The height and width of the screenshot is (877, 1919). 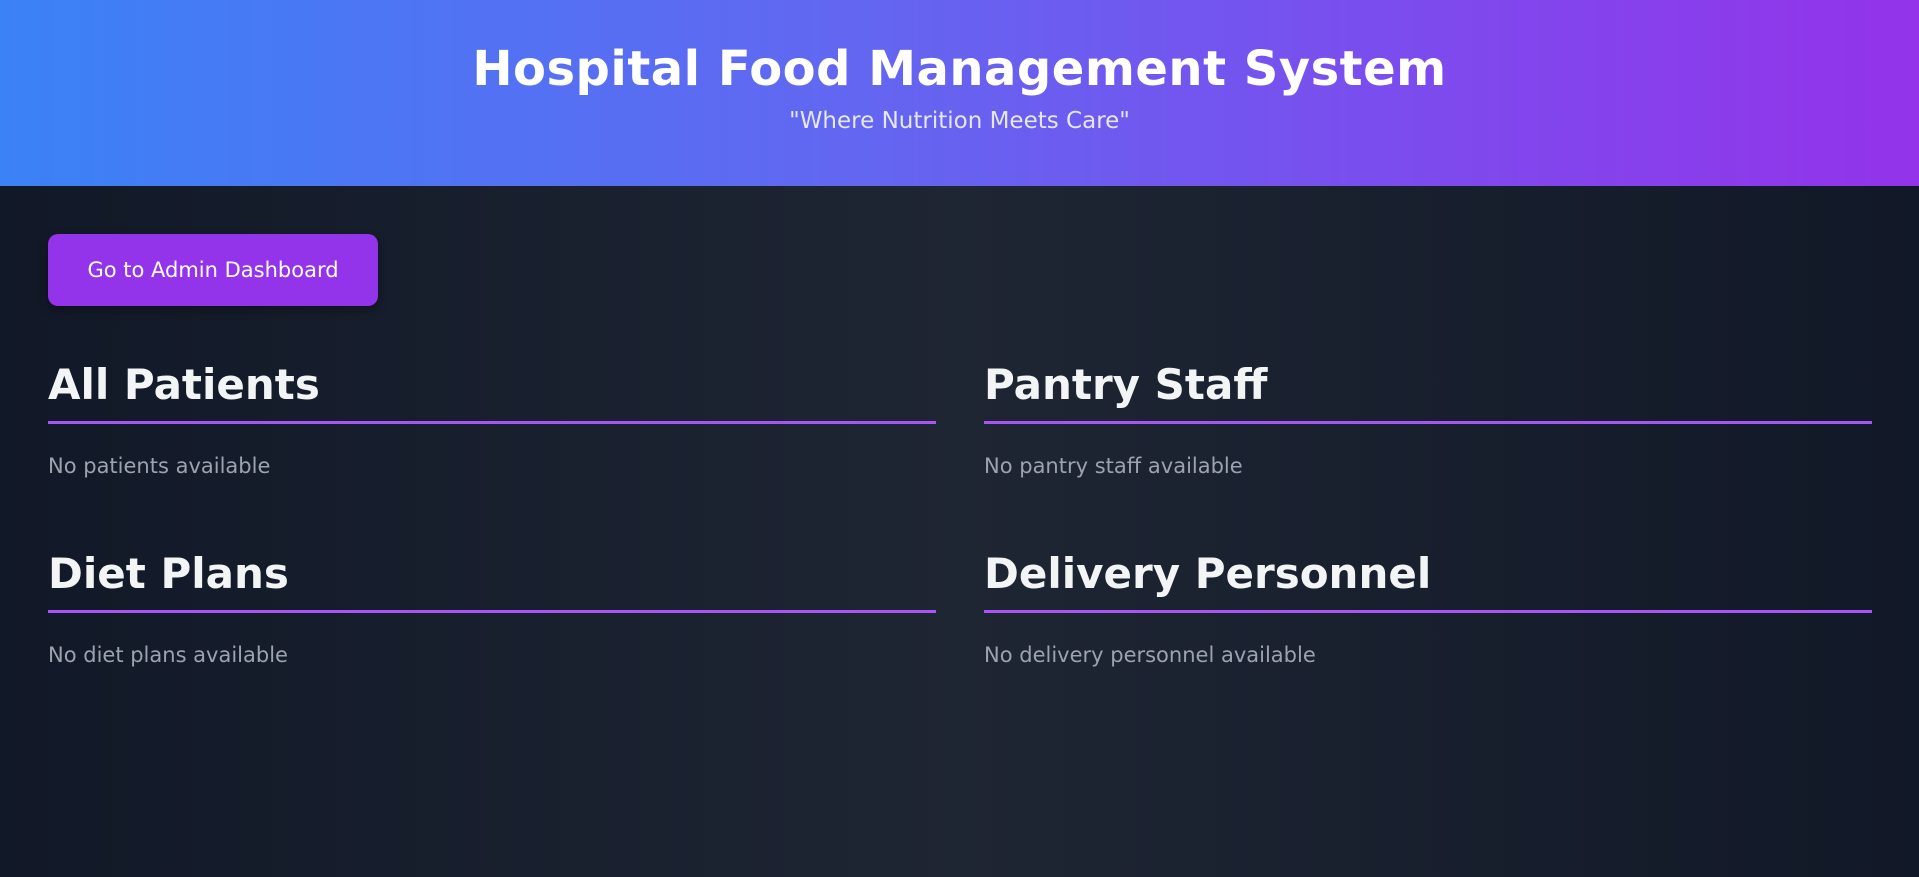 I want to click on admin-dashboard-button: Go to Admin Dashboard, so click(x=213, y=270).